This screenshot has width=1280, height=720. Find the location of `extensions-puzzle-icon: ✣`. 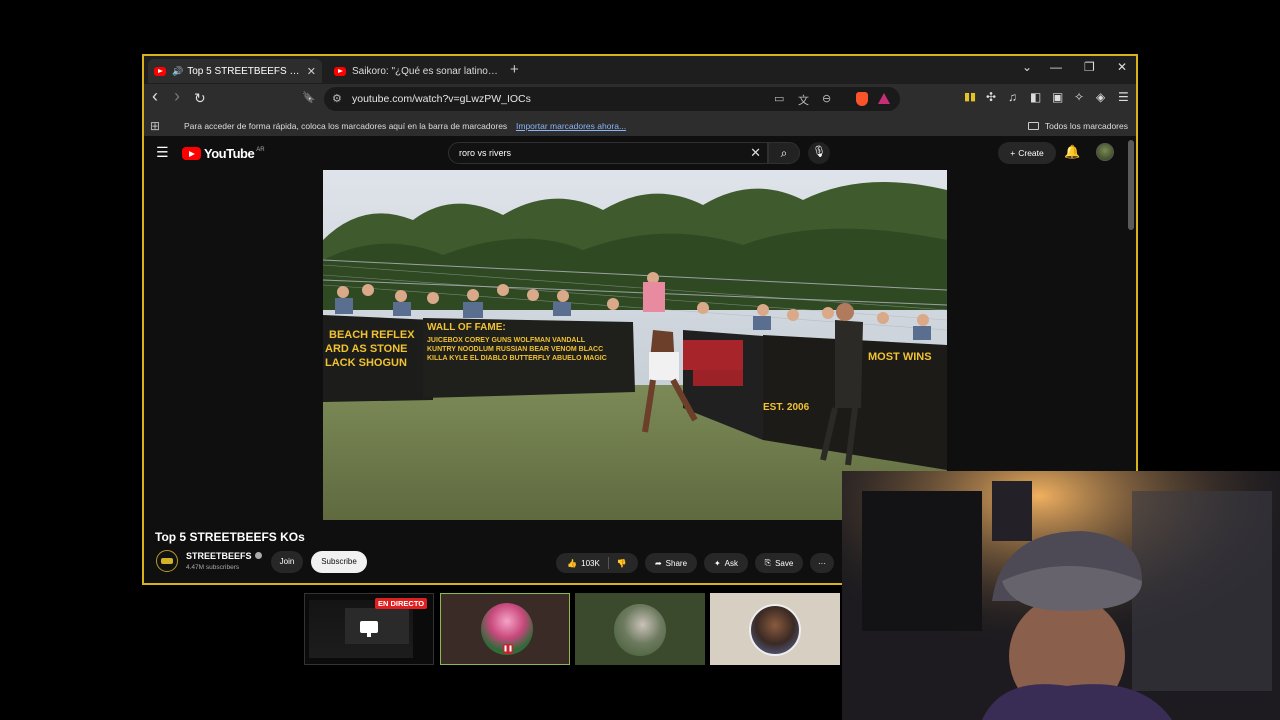

extensions-puzzle-icon: ✣ is located at coordinates (991, 97).